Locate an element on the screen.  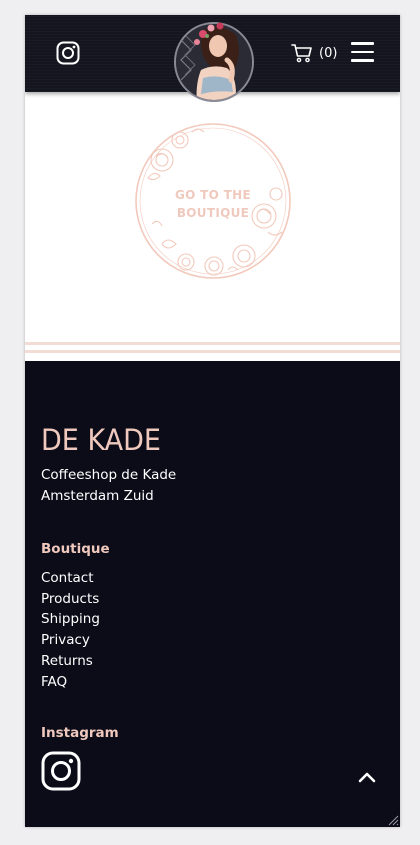
brand-wordmark: DE KADE is located at coordinates (101, 438).